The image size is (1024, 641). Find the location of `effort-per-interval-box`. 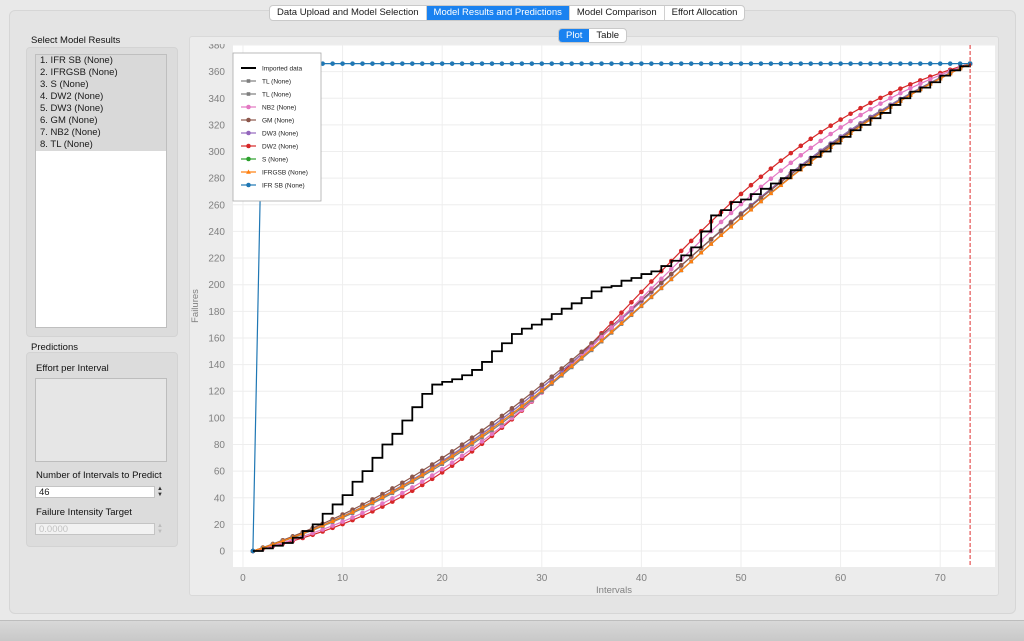

effort-per-interval-box is located at coordinates (101, 420).